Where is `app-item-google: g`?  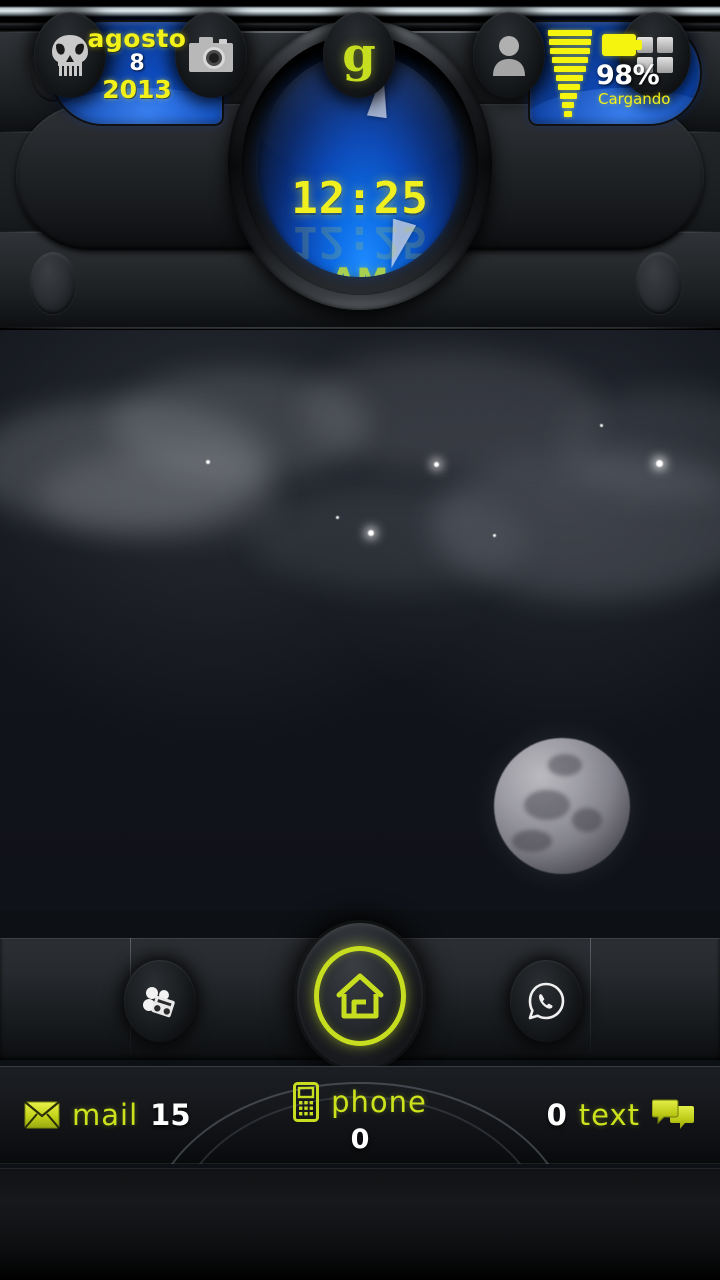 app-item-google: g is located at coordinates (359, 55).